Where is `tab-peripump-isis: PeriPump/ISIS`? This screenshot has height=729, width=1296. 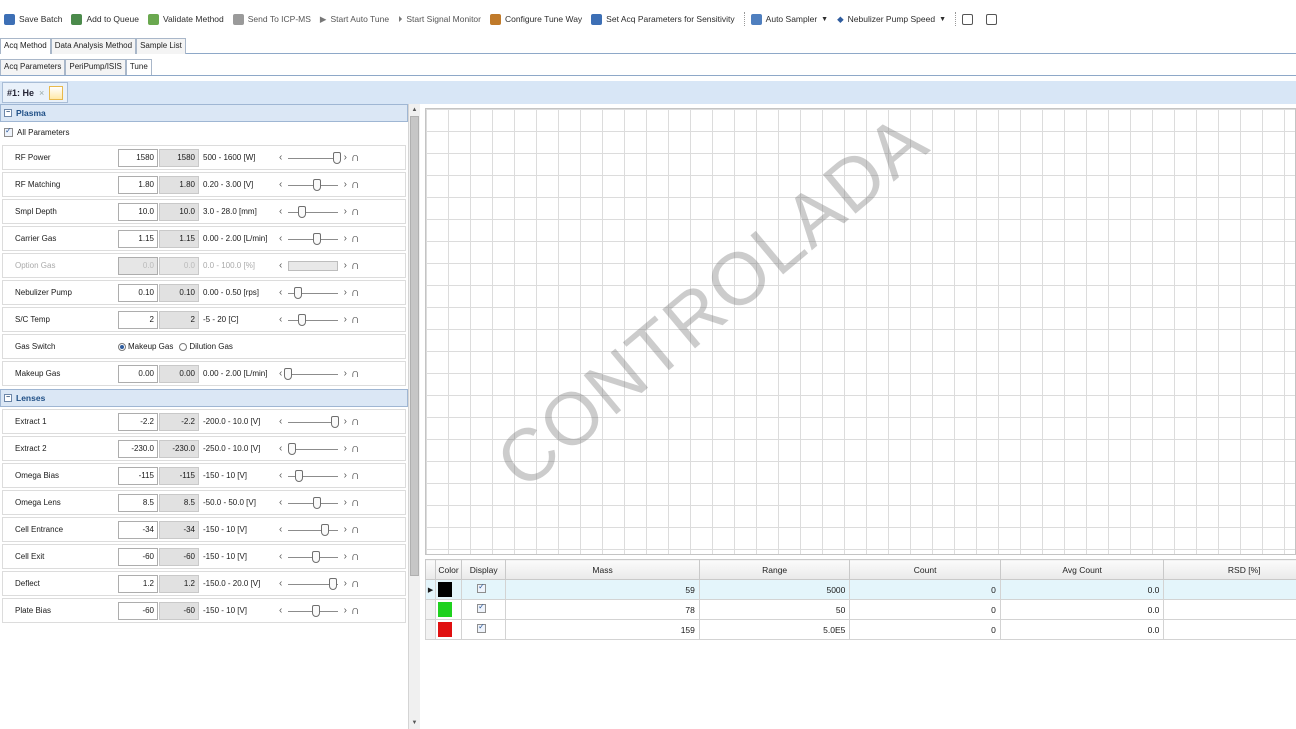 tab-peripump-isis: PeriPump/ISIS is located at coordinates (95, 67).